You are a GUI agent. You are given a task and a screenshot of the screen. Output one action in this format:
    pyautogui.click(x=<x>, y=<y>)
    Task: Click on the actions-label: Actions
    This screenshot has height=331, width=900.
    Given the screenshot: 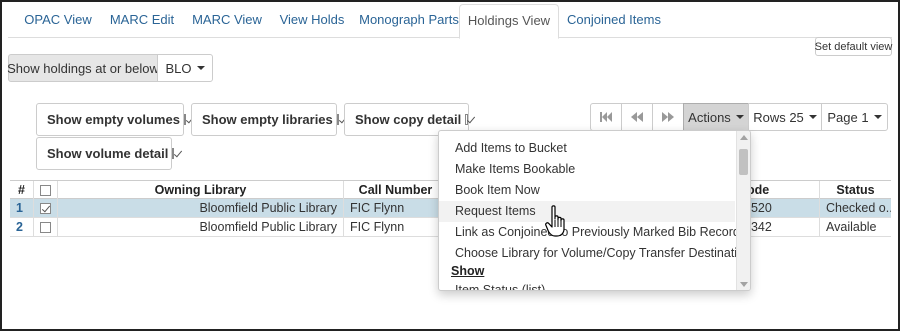 What is the action you would take?
    pyautogui.click(x=709, y=117)
    